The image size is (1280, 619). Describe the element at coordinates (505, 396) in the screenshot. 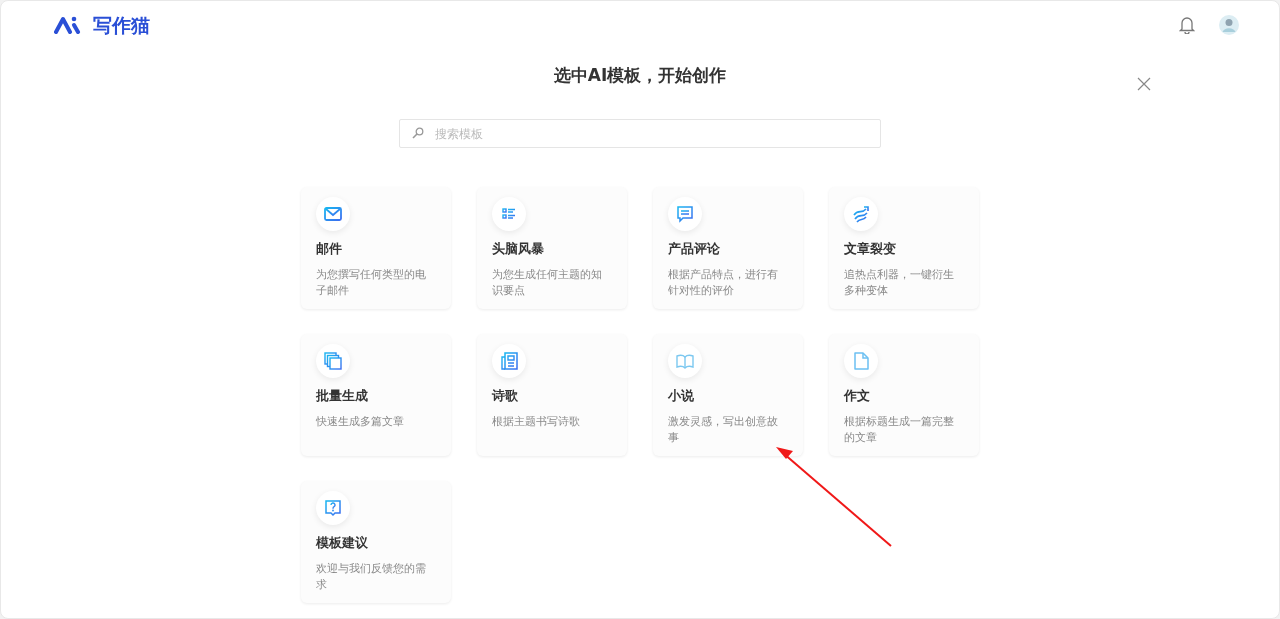

I see `template-title: 诗歌` at that location.